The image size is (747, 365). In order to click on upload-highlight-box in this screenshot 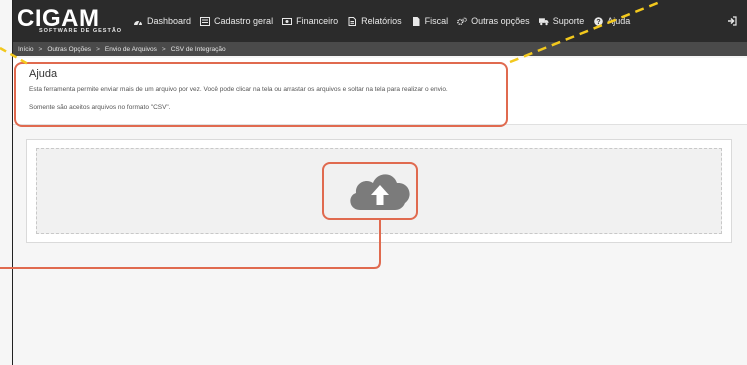, I will do `click(370, 191)`.